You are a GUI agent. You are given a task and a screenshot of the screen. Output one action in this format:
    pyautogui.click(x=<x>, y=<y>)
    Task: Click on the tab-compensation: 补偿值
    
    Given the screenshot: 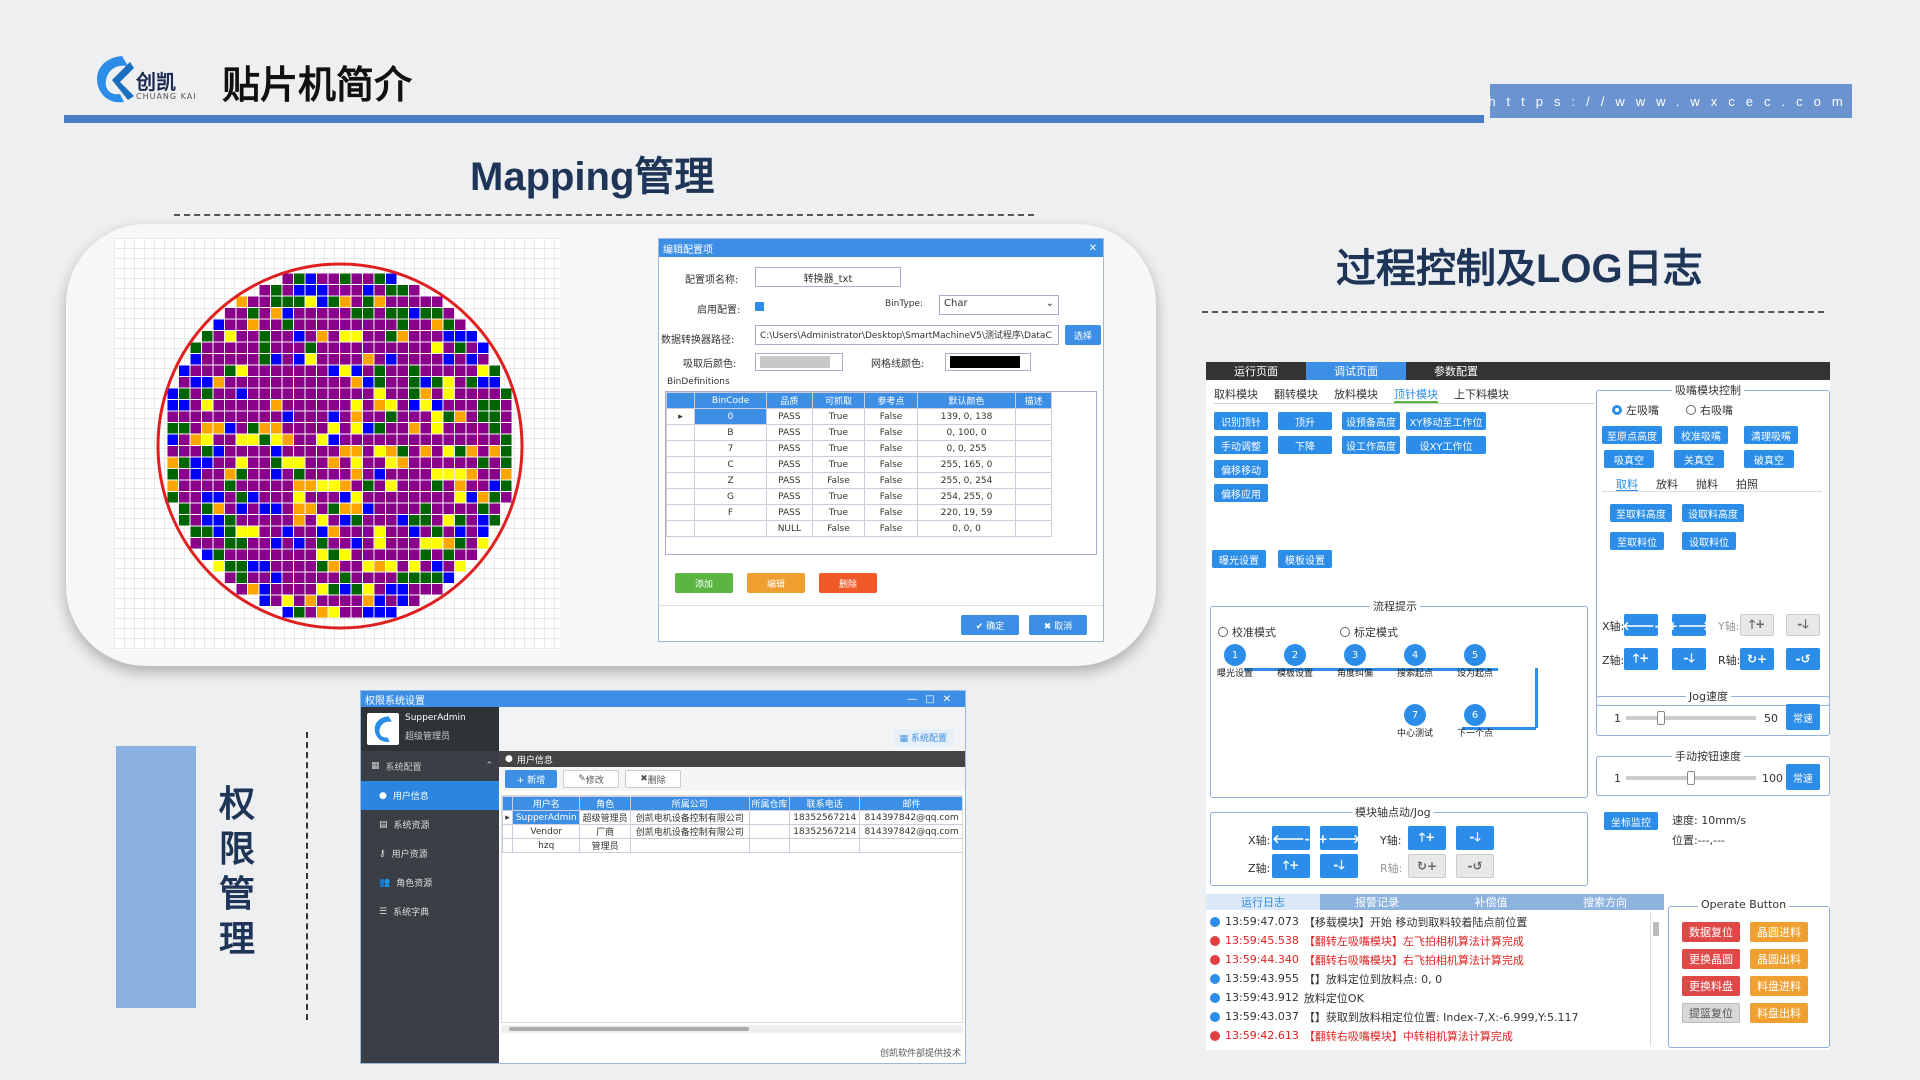 What is the action you would take?
    pyautogui.click(x=1491, y=902)
    